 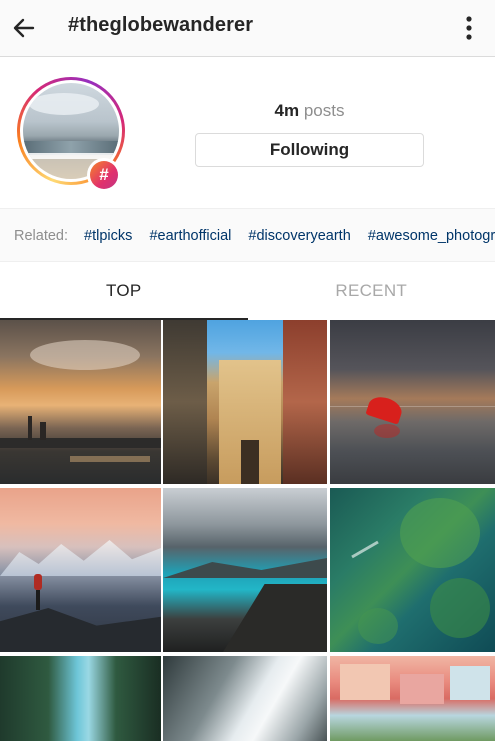 What do you see at coordinates (412, 570) in the screenshot?
I see `grid-photo-aerial-jungle` at bounding box center [412, 570].